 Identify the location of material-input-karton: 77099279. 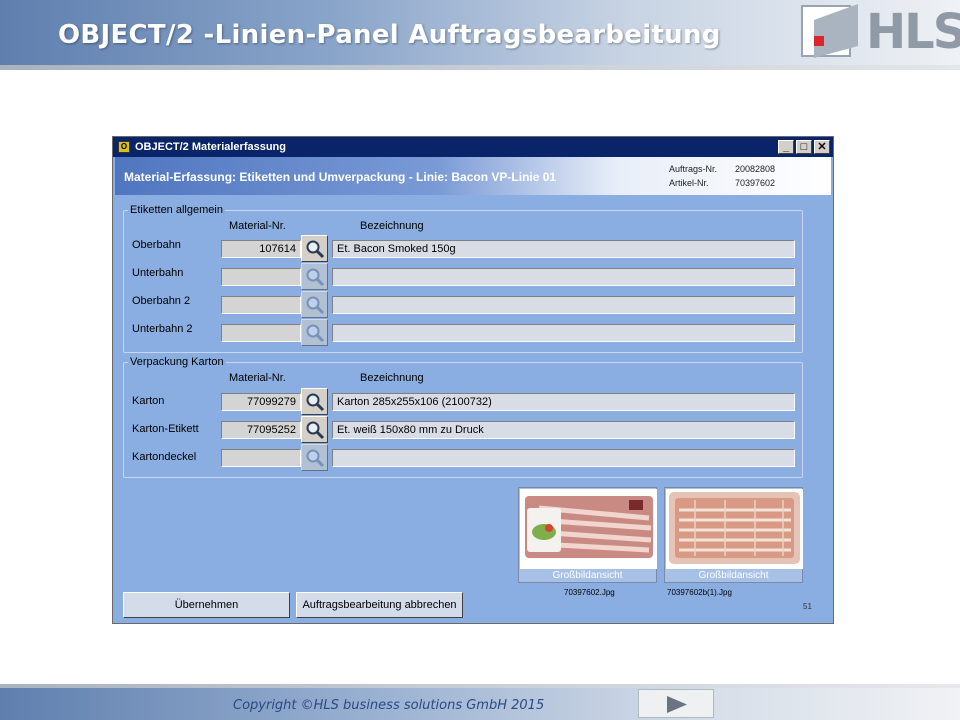
(261, 402).